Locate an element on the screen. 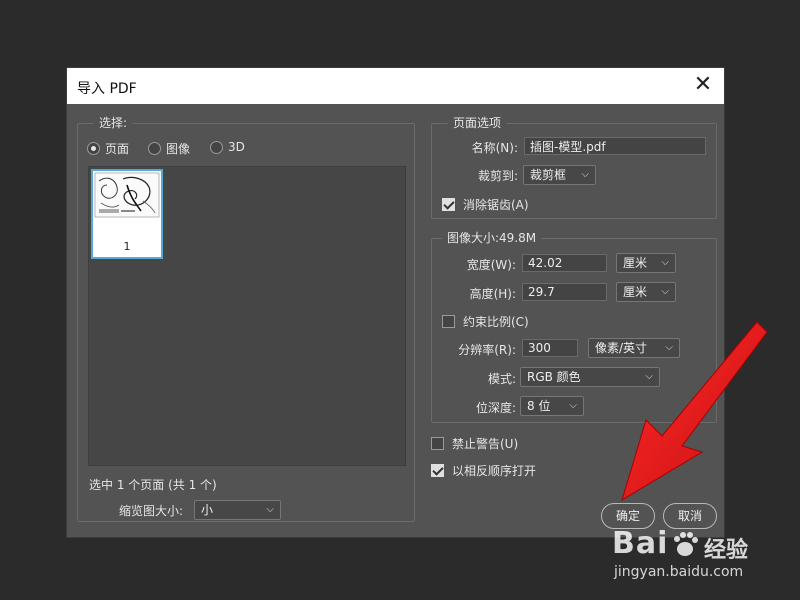  mode-select: RGB 颜色 ⌵ is located at coordinates (590, 377).